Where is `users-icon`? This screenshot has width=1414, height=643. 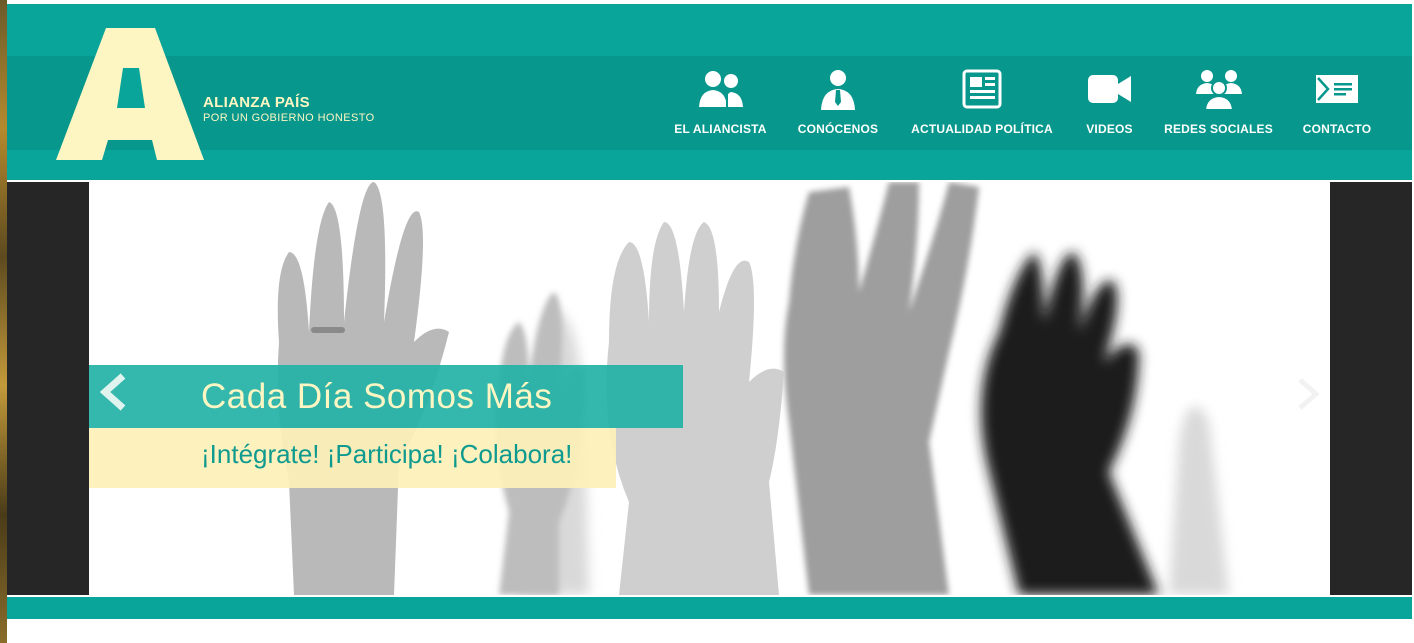
users-icon is located at coordinates (721, 89).